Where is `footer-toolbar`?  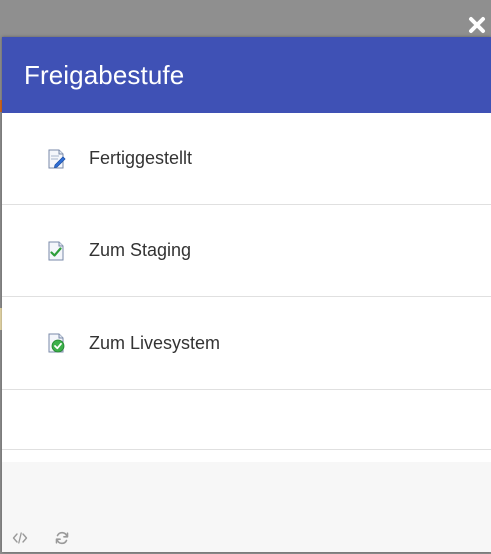
footer-toolbar is located at coordinates (41, 538).